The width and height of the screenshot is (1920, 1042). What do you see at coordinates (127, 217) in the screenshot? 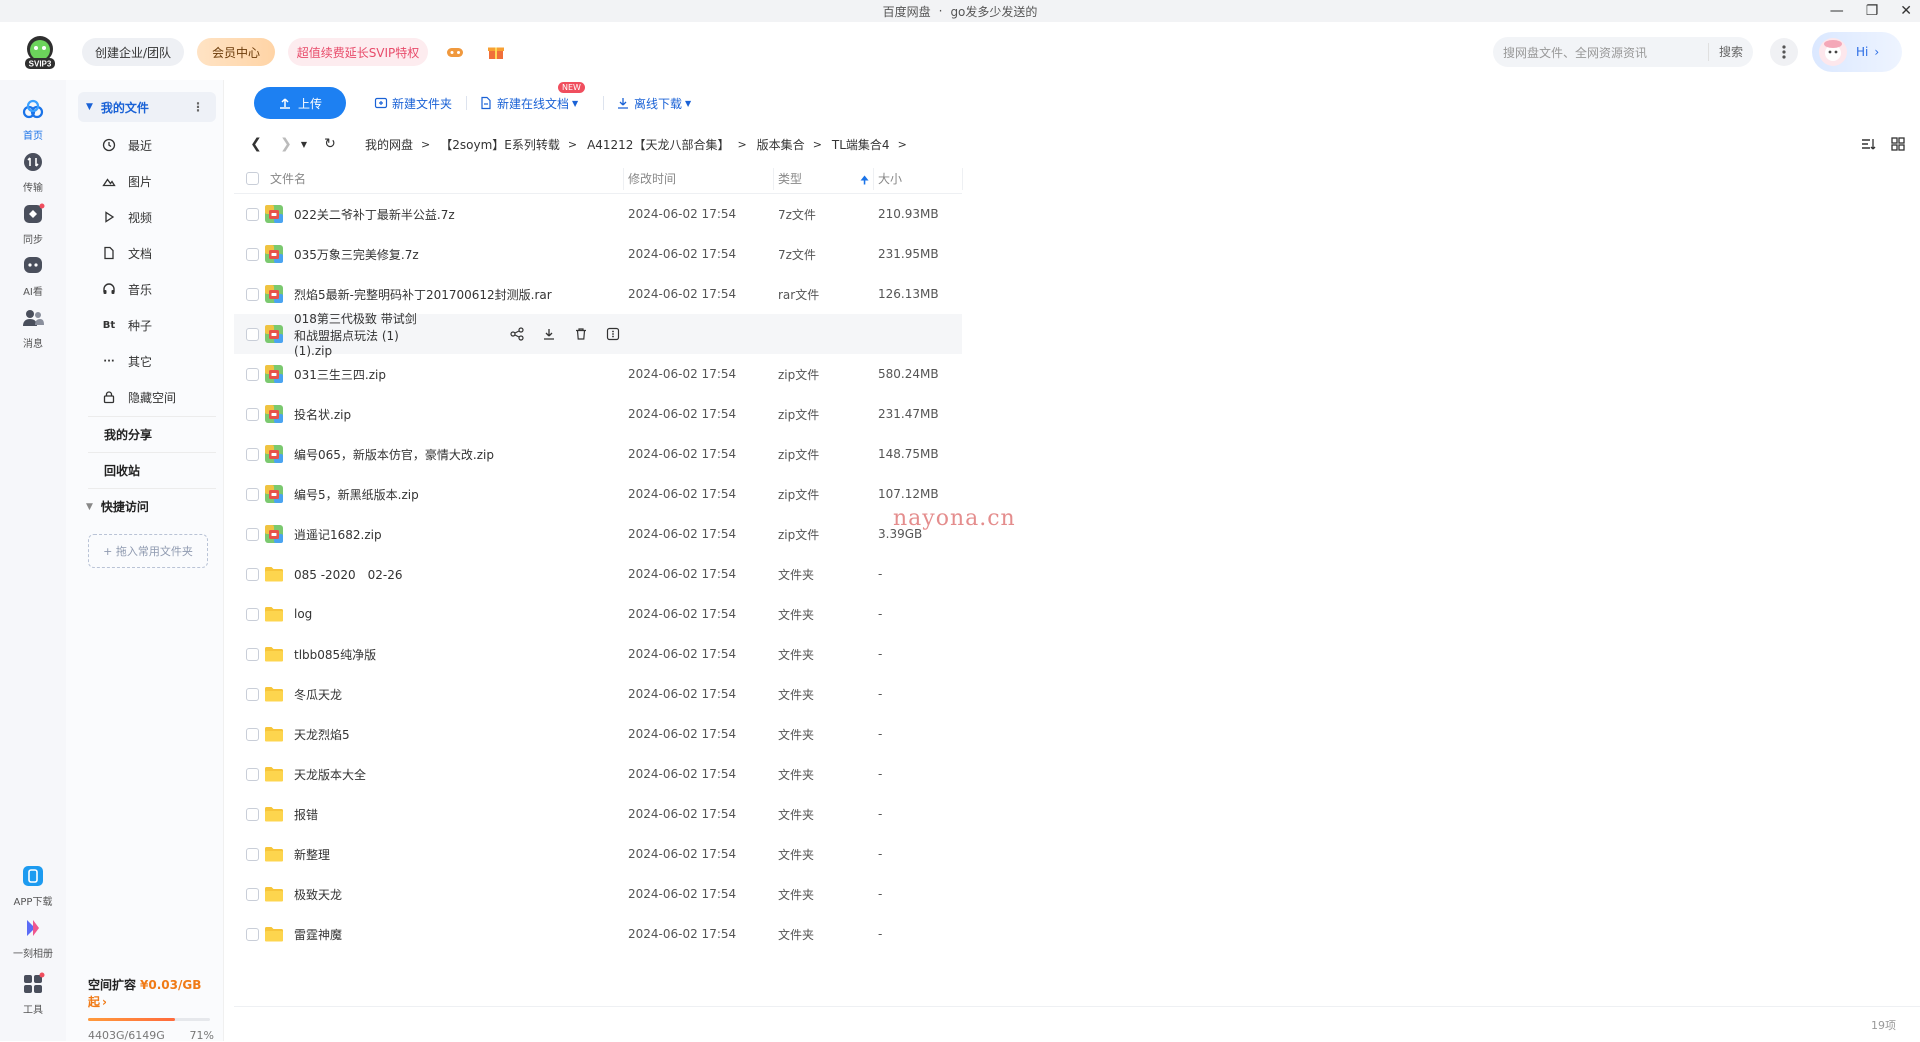
I see `sidebar-item-videos: 视频` at bounding box center [127, 217].